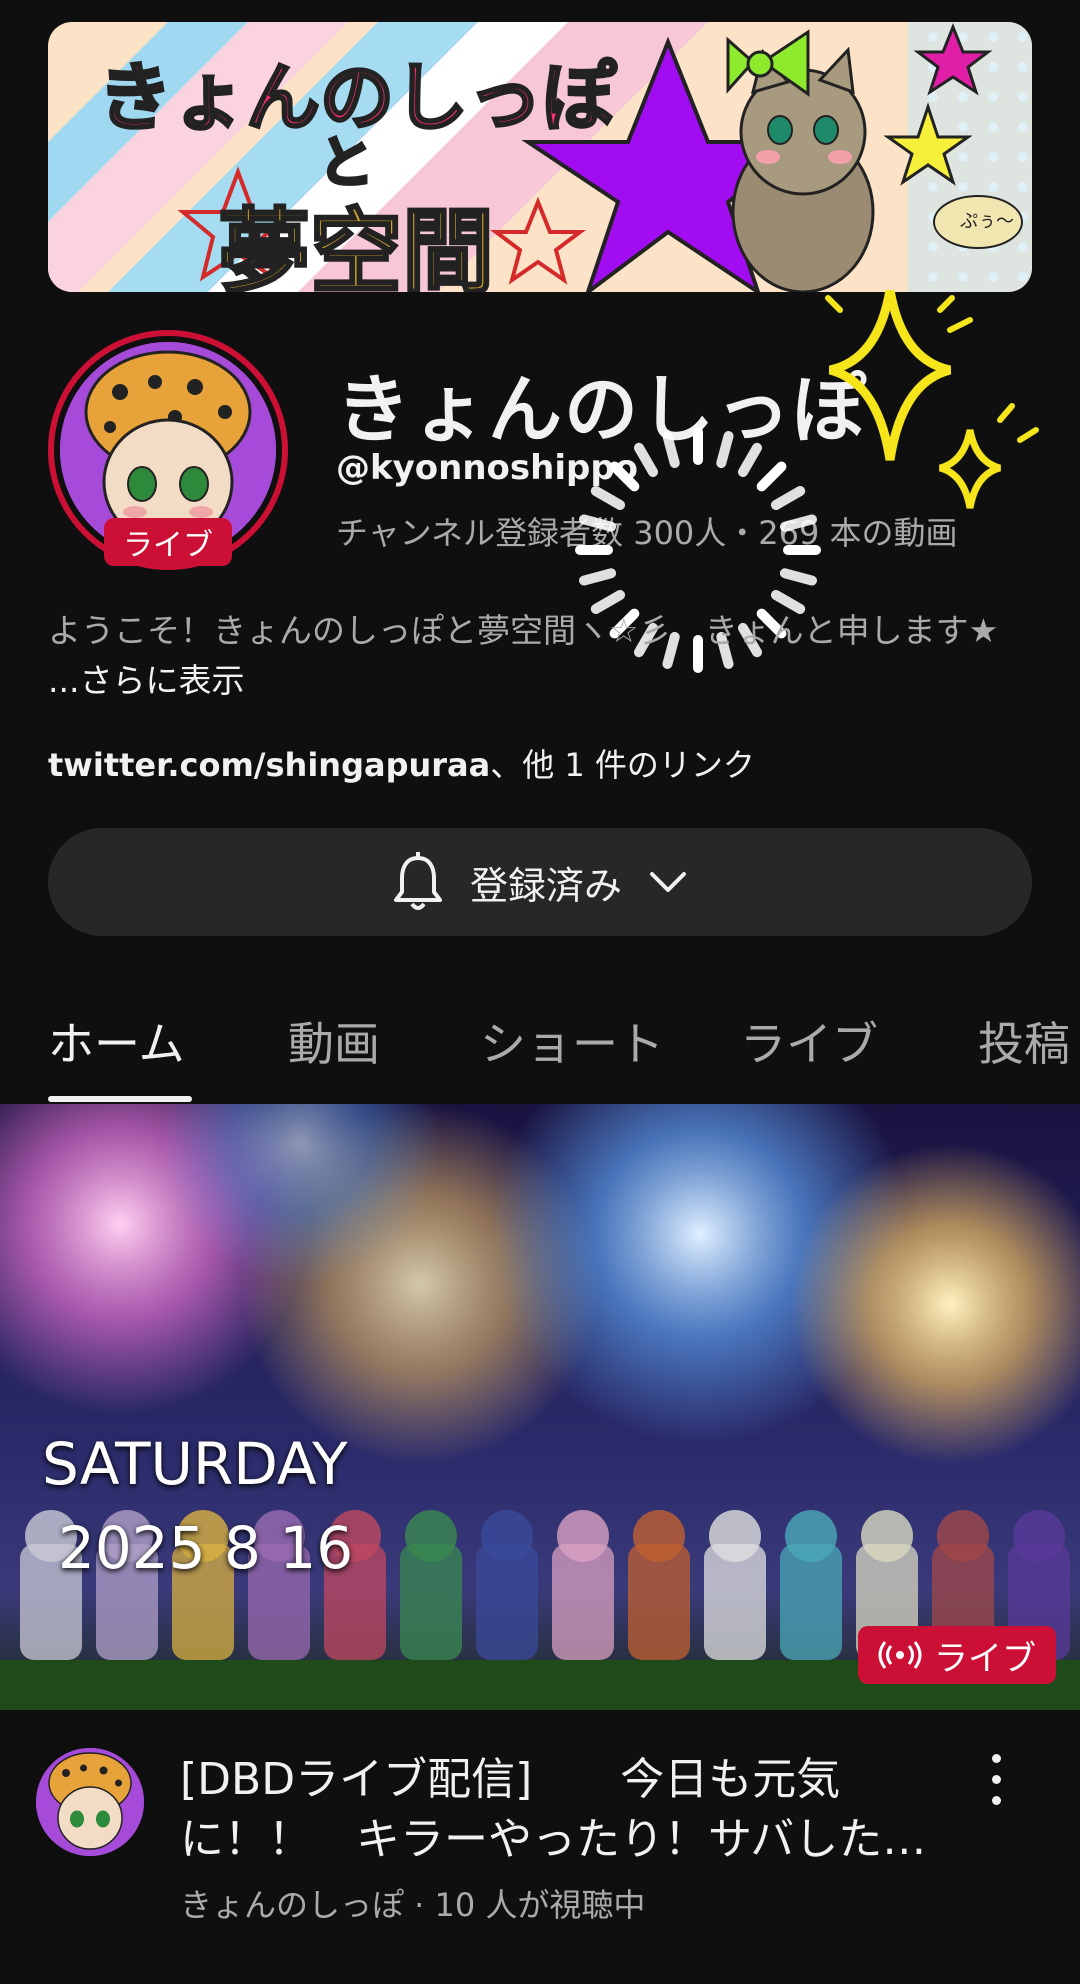  What do you see at coordinates (417, 881) in the screenshot?
I see `bell-icon` at bounding box center [417, 881].